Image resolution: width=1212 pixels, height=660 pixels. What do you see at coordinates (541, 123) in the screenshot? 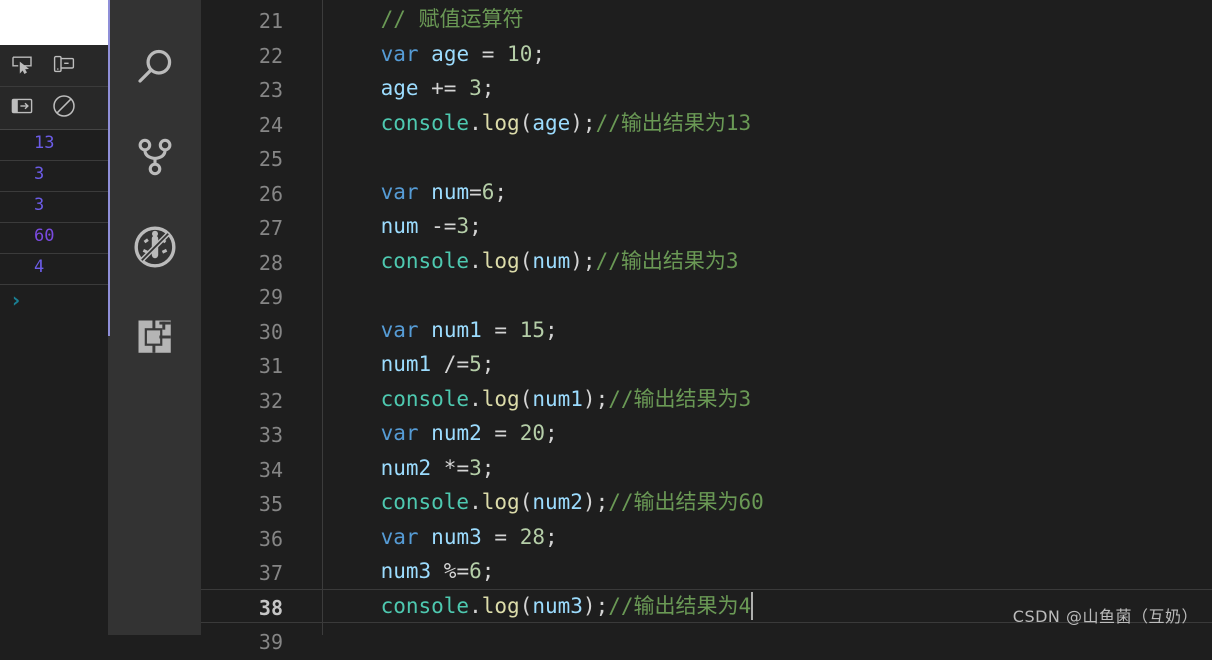
I see `code-line: console.log(age);//输出结果为13` at bounding box center [541, 123].